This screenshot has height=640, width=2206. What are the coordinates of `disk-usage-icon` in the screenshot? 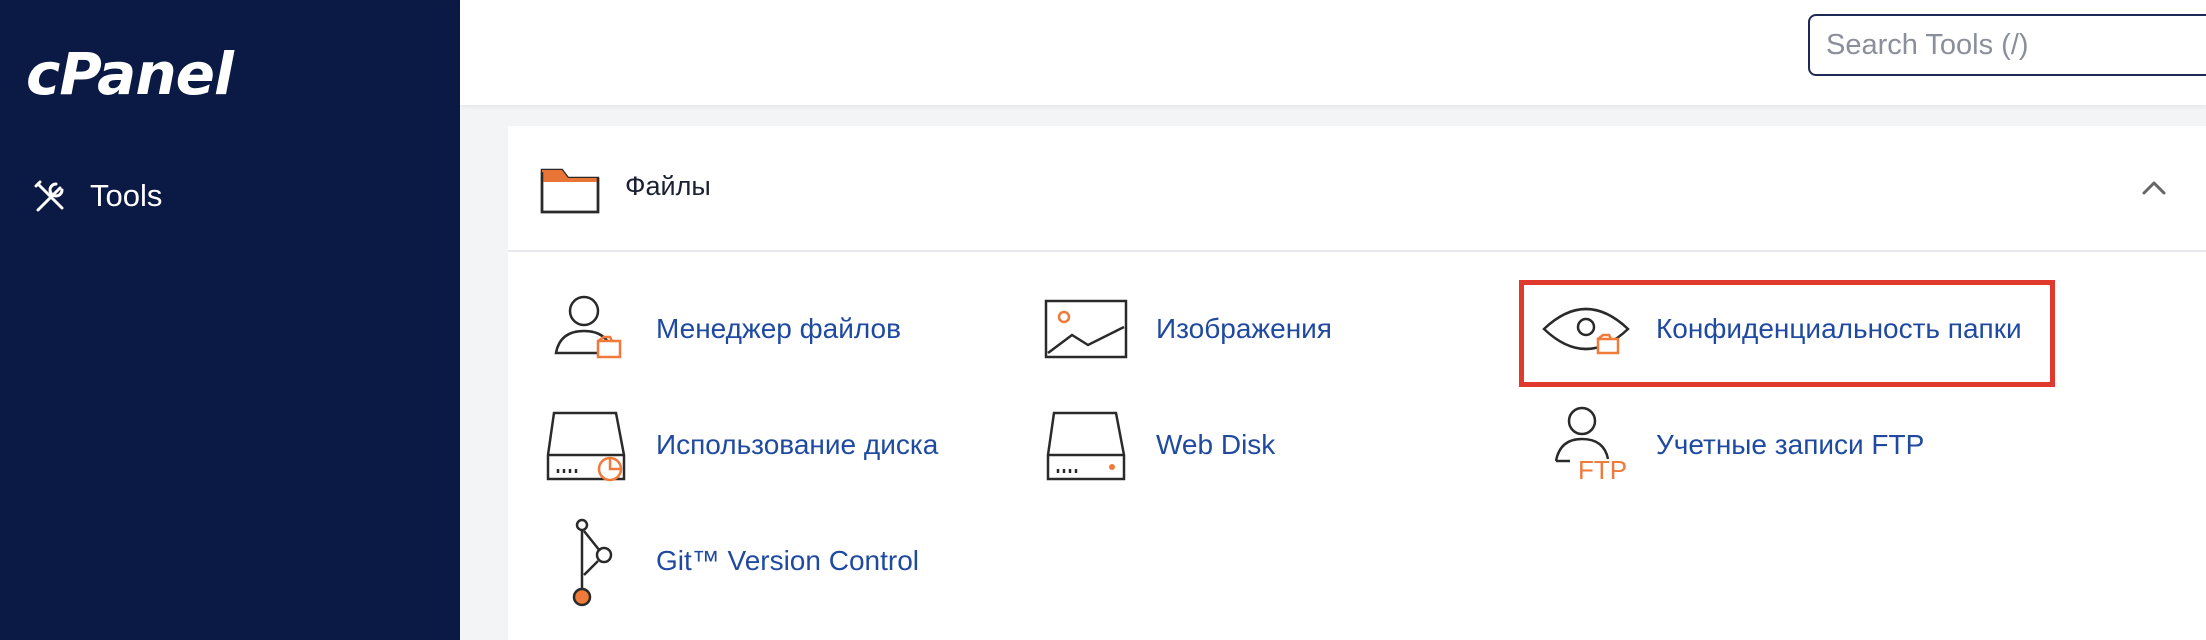 It's located at (586, 446).